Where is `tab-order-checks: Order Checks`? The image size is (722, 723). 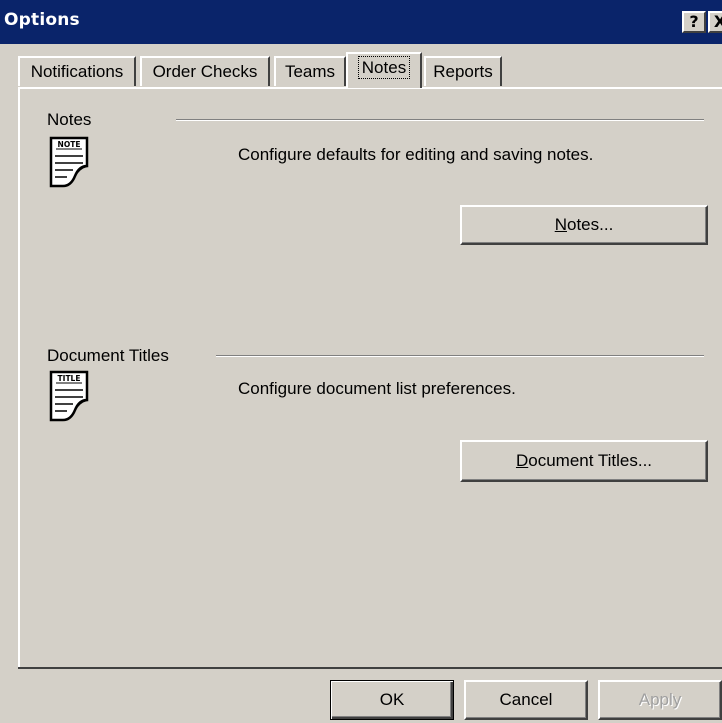
tab-order-checks: Order Checks is located at coordinates (205, 71).